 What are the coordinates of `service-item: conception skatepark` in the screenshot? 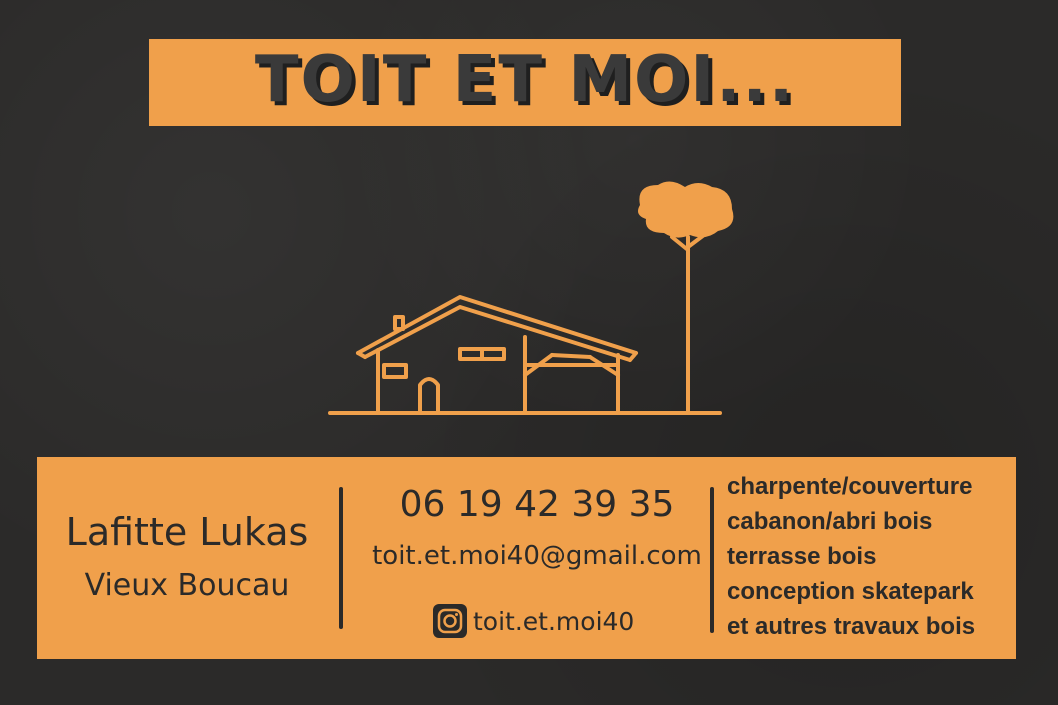 It's located at (850, 591).